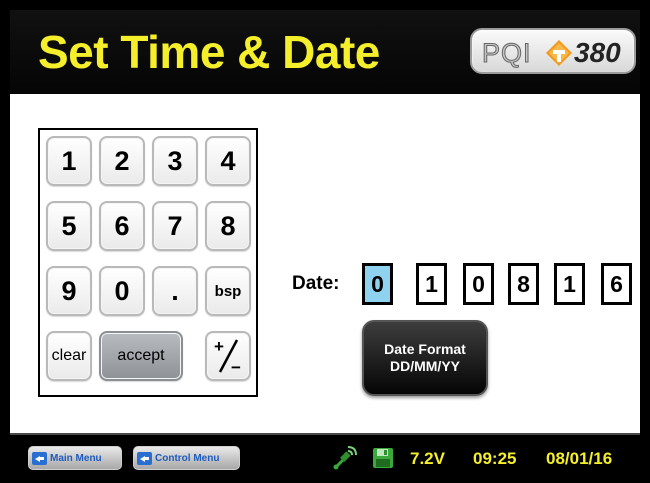  Describe the element at coordinates (559, 53) in the screenshot. I see `orange-arrow-t-icon` at that location.